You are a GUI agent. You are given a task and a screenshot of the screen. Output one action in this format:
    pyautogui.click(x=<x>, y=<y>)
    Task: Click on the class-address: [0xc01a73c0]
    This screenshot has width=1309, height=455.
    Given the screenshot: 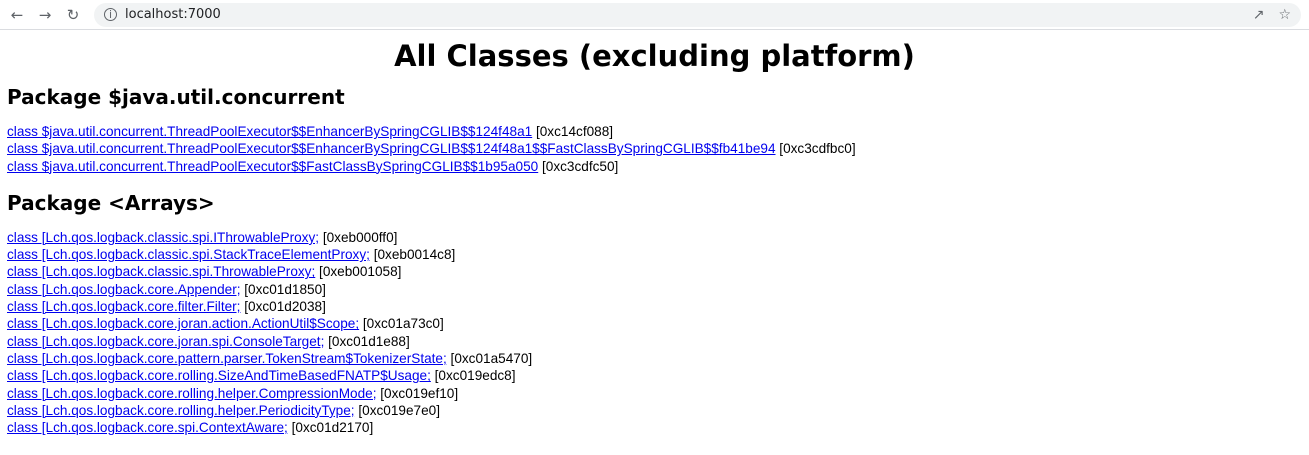 What is the action you would take?
    pyautogui.click(x=403, y=324)
    